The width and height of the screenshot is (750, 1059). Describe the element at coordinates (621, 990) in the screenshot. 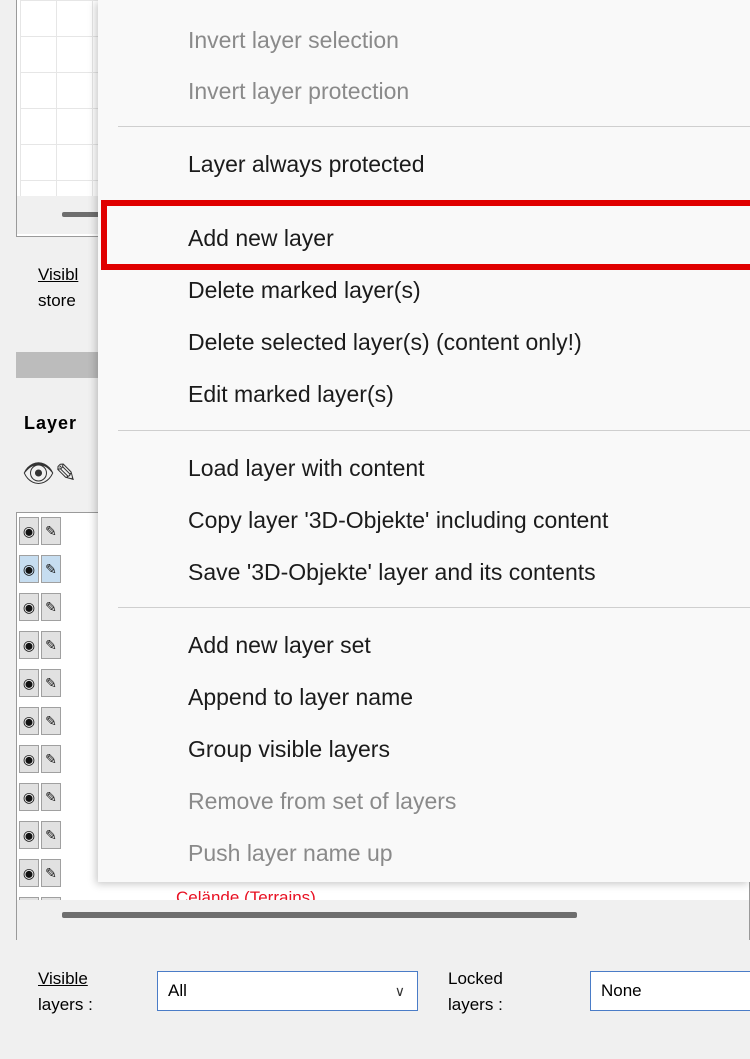

I see `locked-layers-value: None` at that location.